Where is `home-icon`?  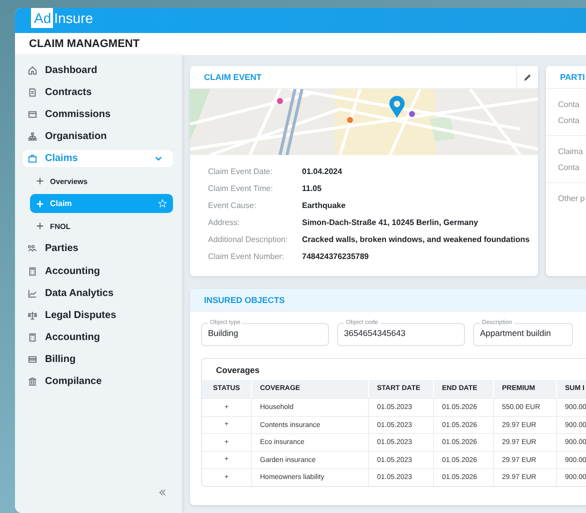 home-icon is located at coordinates (32, 70).